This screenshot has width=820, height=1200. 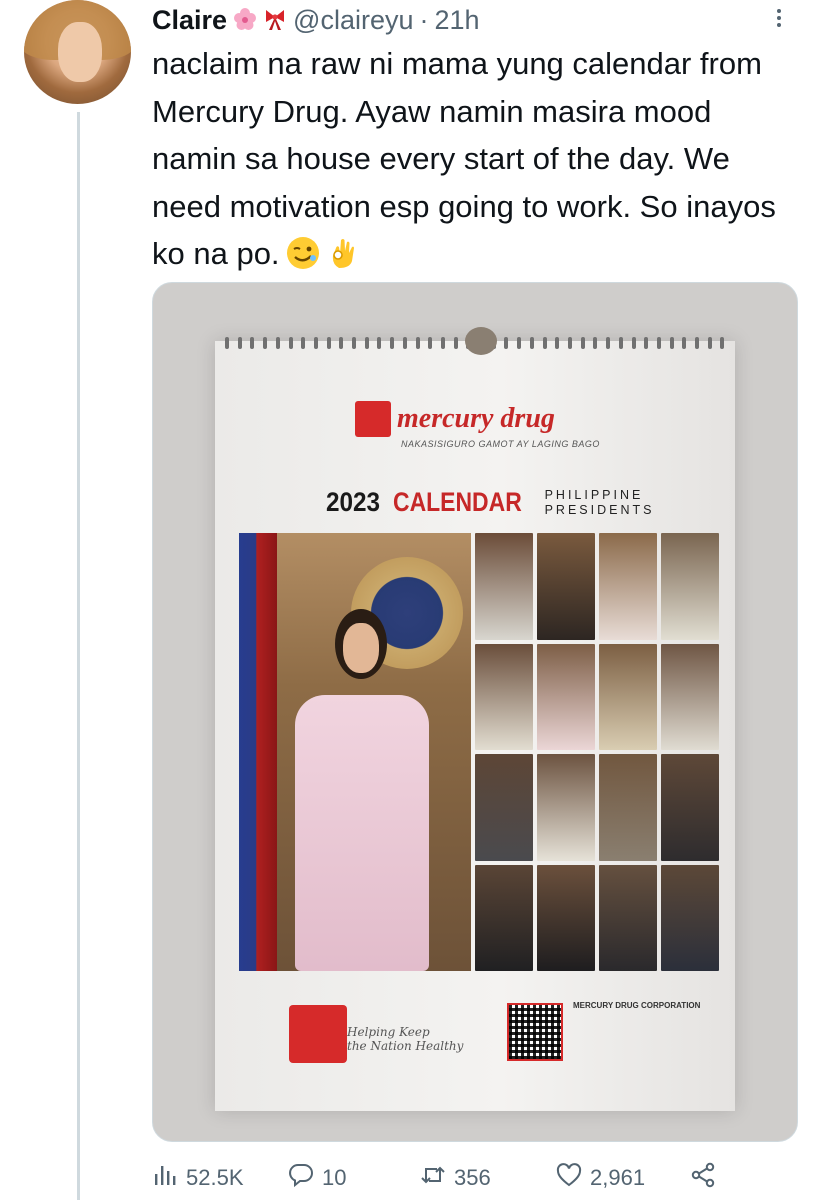 I want to click on footer-slogan: Helping Keep the Nation Healthy, so click(x=405, y=1039).